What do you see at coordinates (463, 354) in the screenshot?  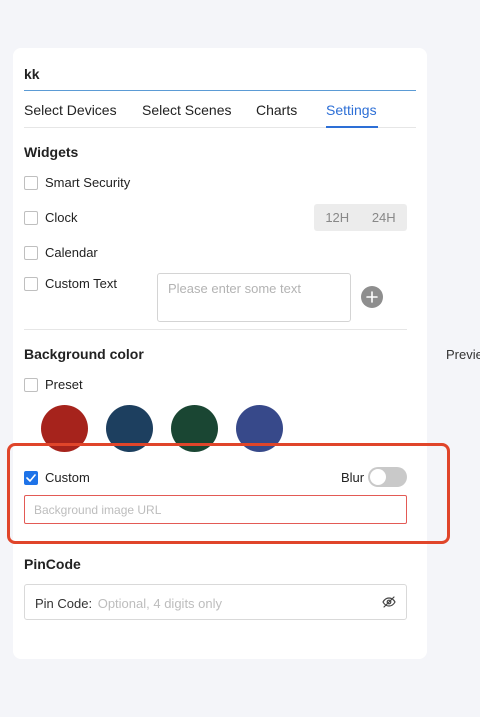 I see `preview-label: Previe` at bounding box center [463, 354].